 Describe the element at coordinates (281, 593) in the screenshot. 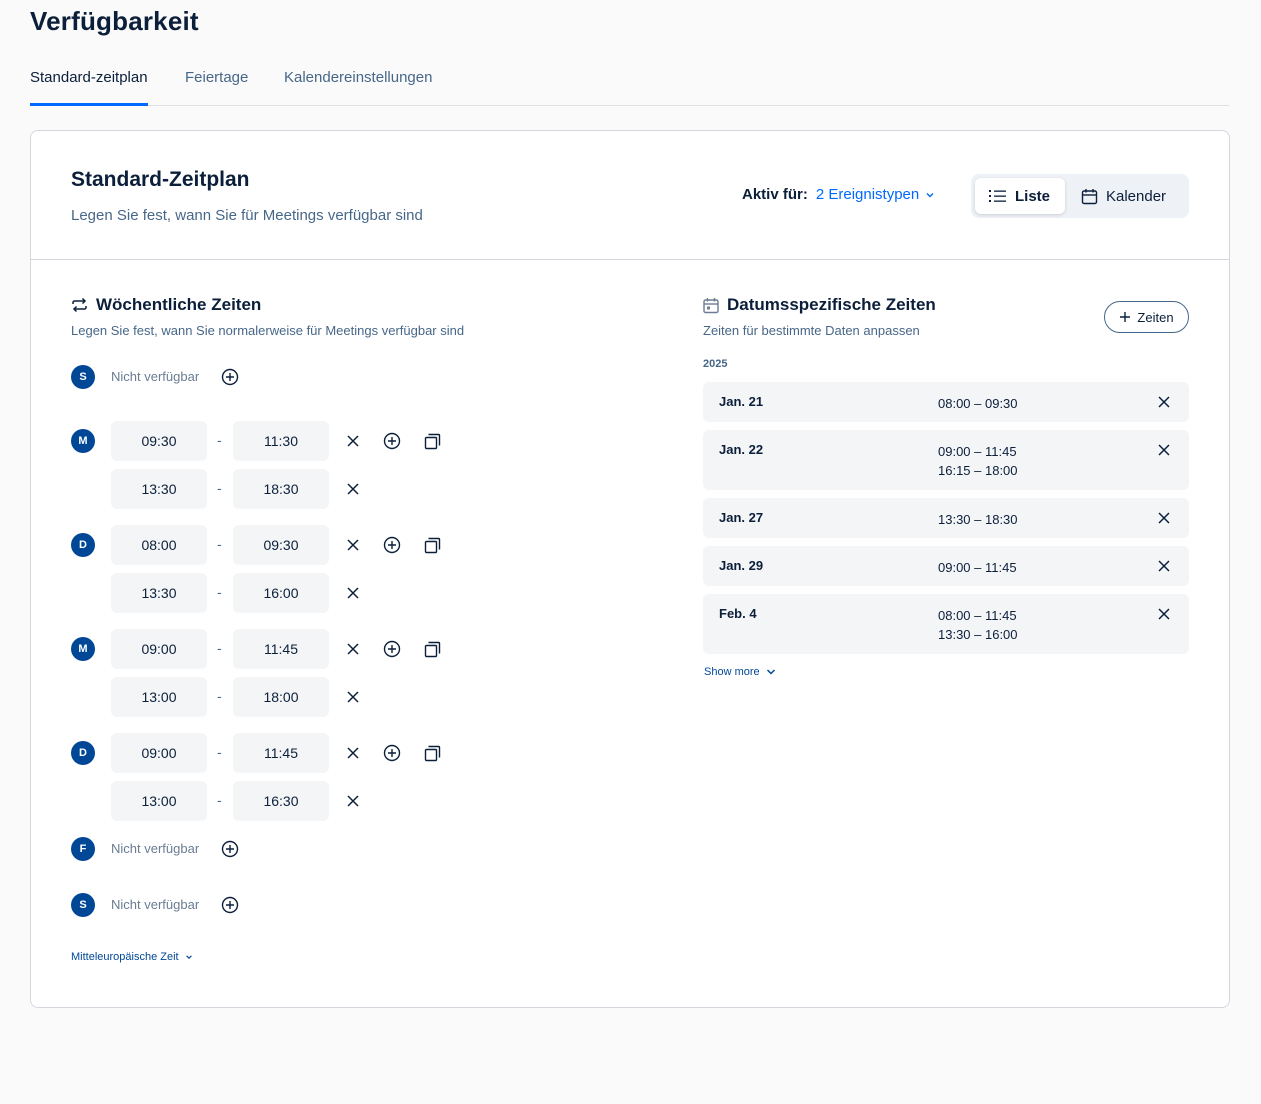

I see `end-time-input: 16:00` at that location.